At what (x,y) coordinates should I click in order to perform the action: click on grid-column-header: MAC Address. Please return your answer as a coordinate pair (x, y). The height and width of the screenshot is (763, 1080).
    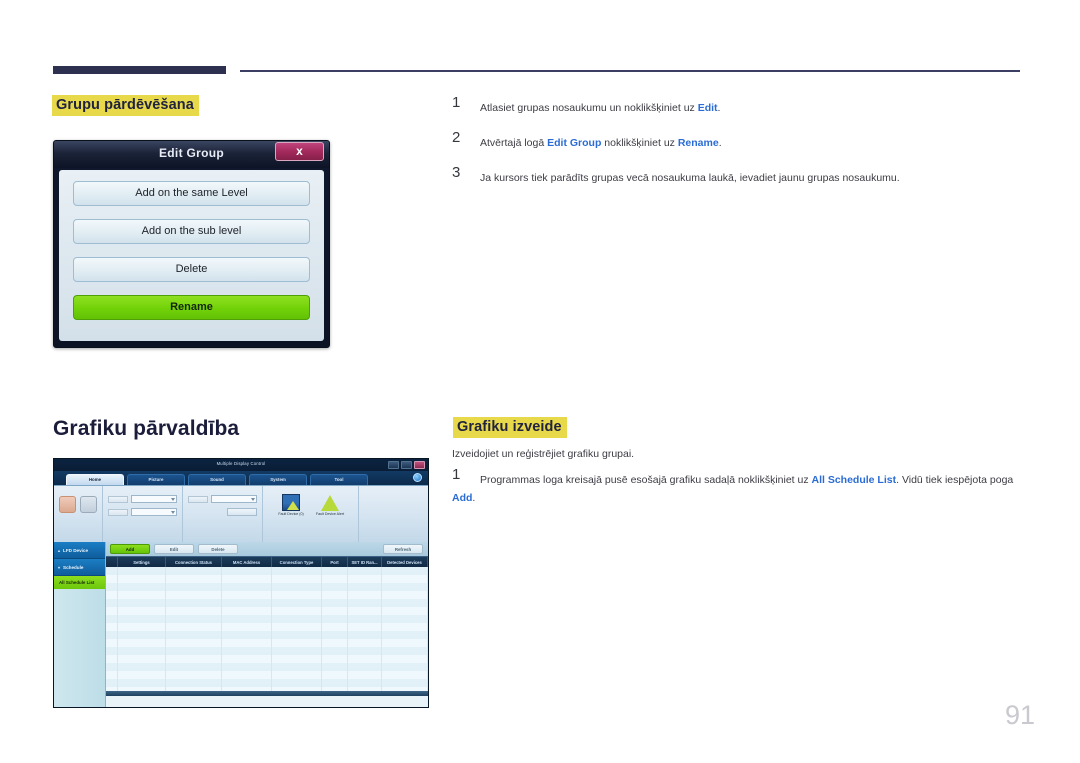
    Looking at the image, I should click on (247, 562).